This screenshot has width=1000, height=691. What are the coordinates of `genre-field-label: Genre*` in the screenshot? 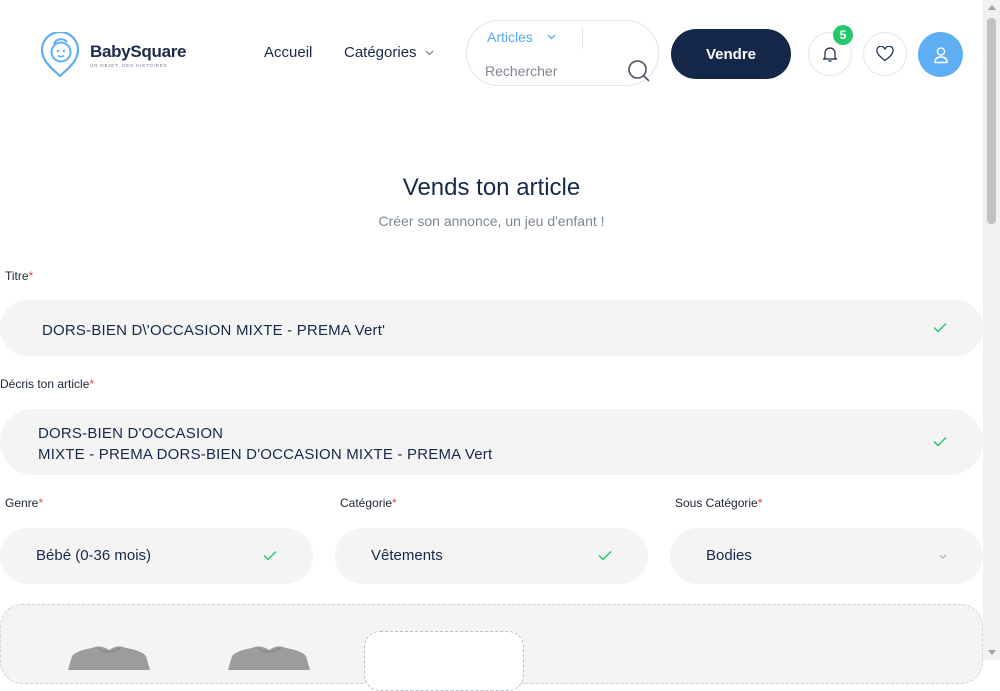 It's located at (24, 503).